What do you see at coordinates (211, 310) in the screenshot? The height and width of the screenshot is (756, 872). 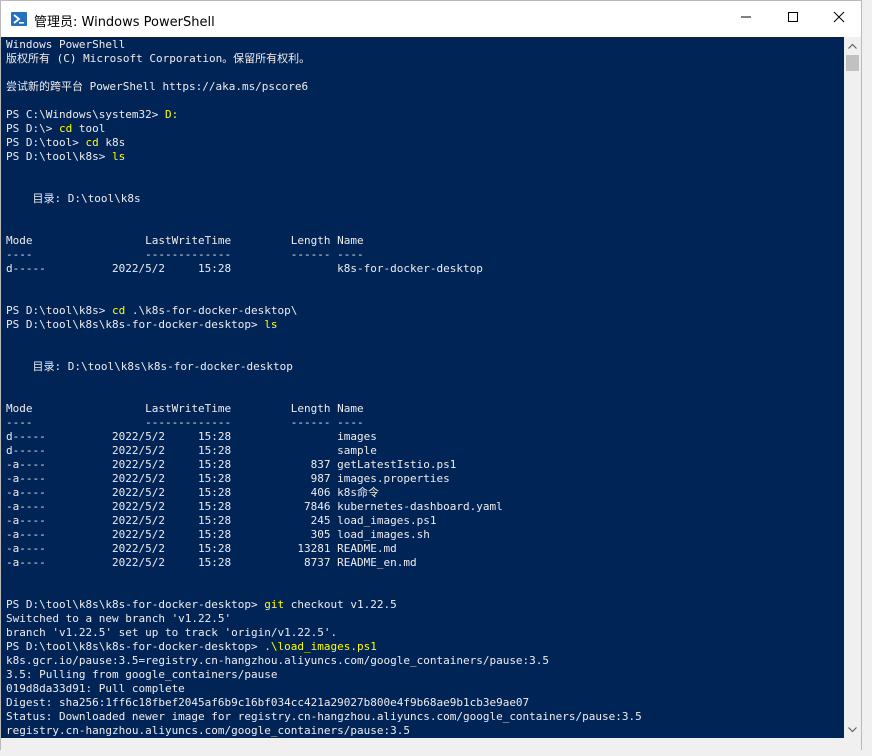 I see `command-args: .\k8s-for-docker-desktop\` at bounding box center [211, 310].